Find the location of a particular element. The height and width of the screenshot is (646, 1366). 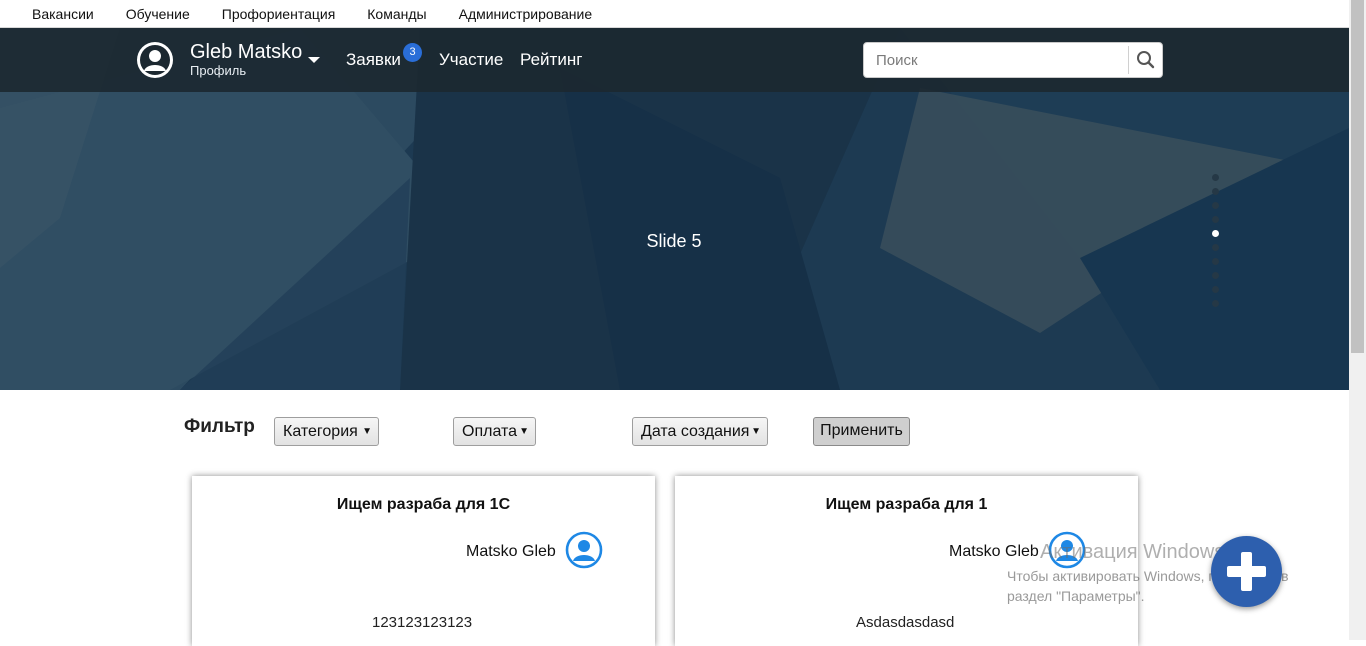

nav-link-rating: Рейтинг is located at coordinates (551, 60).